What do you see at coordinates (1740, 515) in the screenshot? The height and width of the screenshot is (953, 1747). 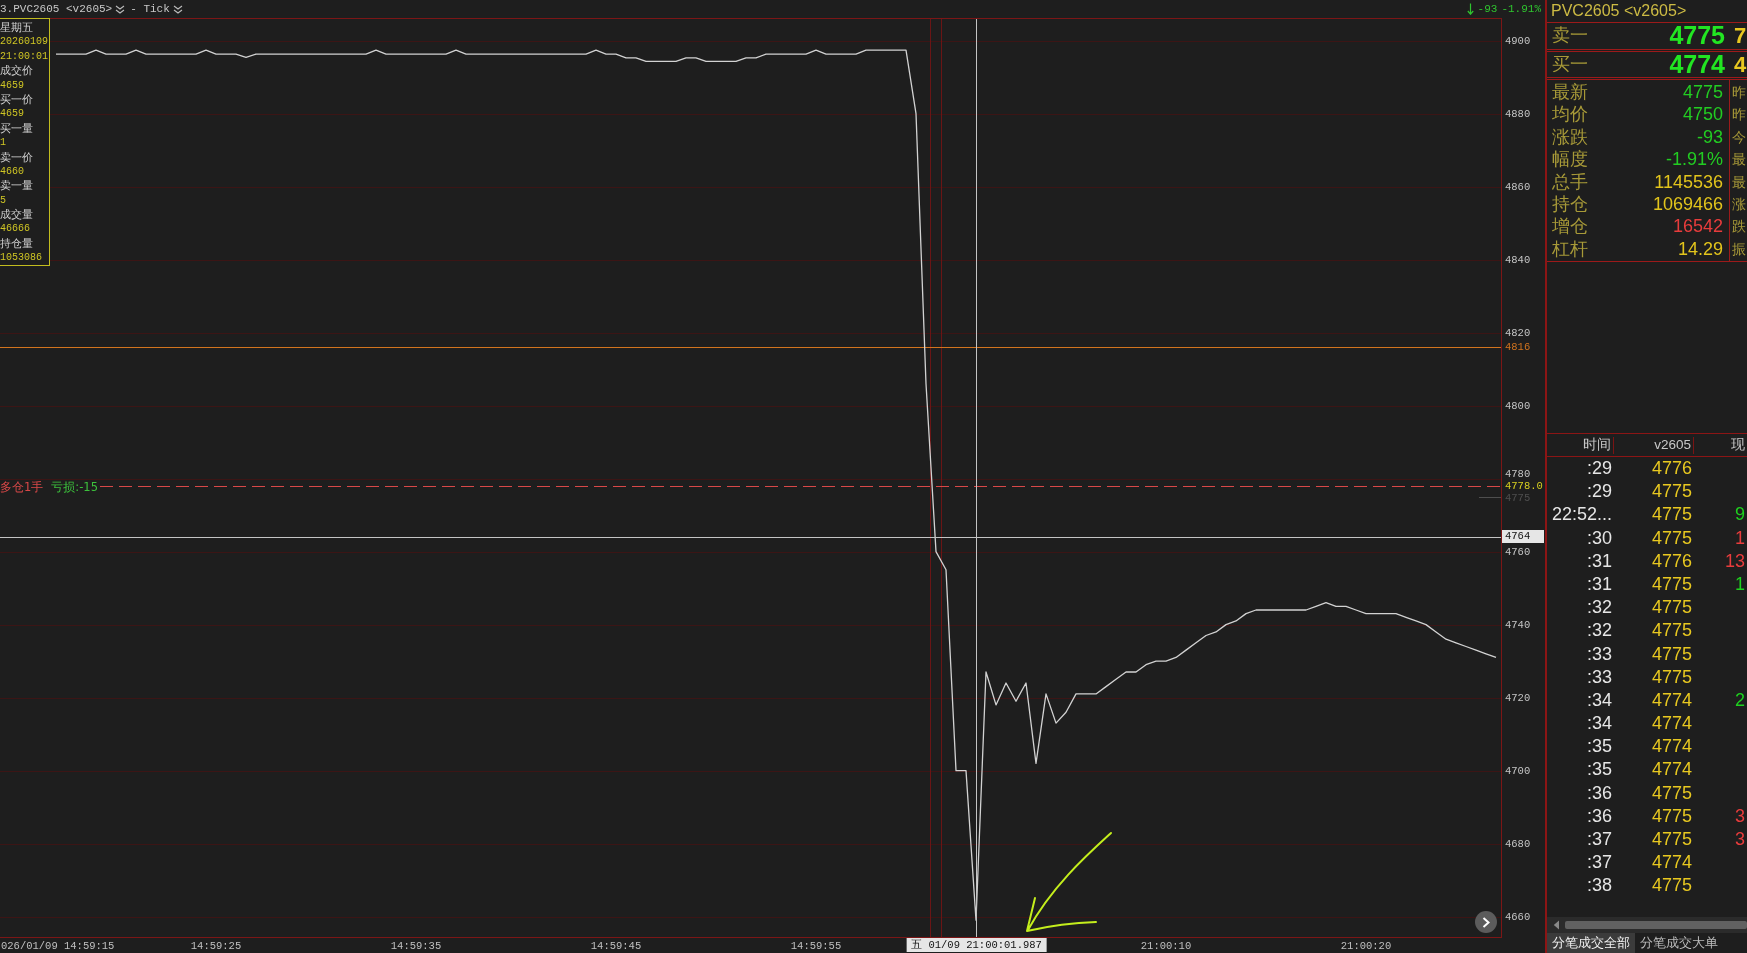 I see `trade-volume: 9` at bounding box center [1740, 515].